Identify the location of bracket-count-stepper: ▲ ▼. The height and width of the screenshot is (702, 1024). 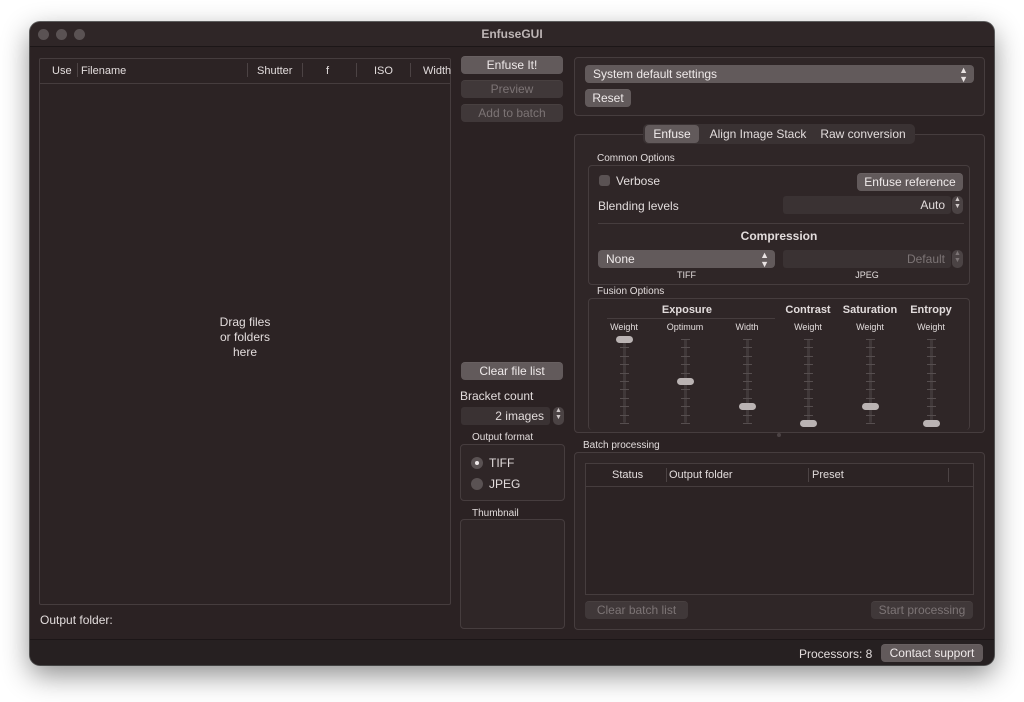
(558, 416).